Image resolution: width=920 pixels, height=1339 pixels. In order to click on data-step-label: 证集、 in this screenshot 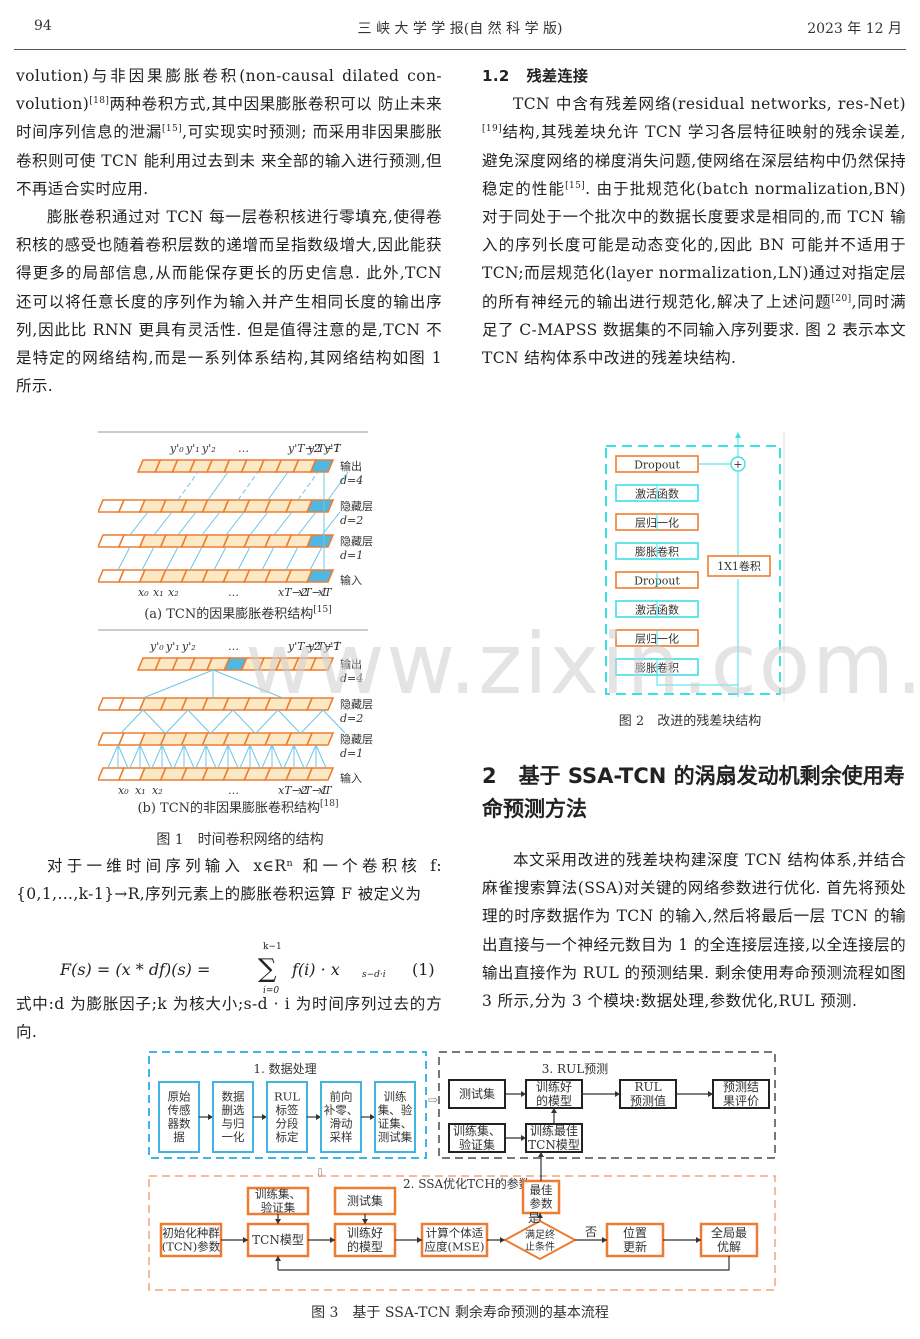, I will do `click(395, 1124)`.